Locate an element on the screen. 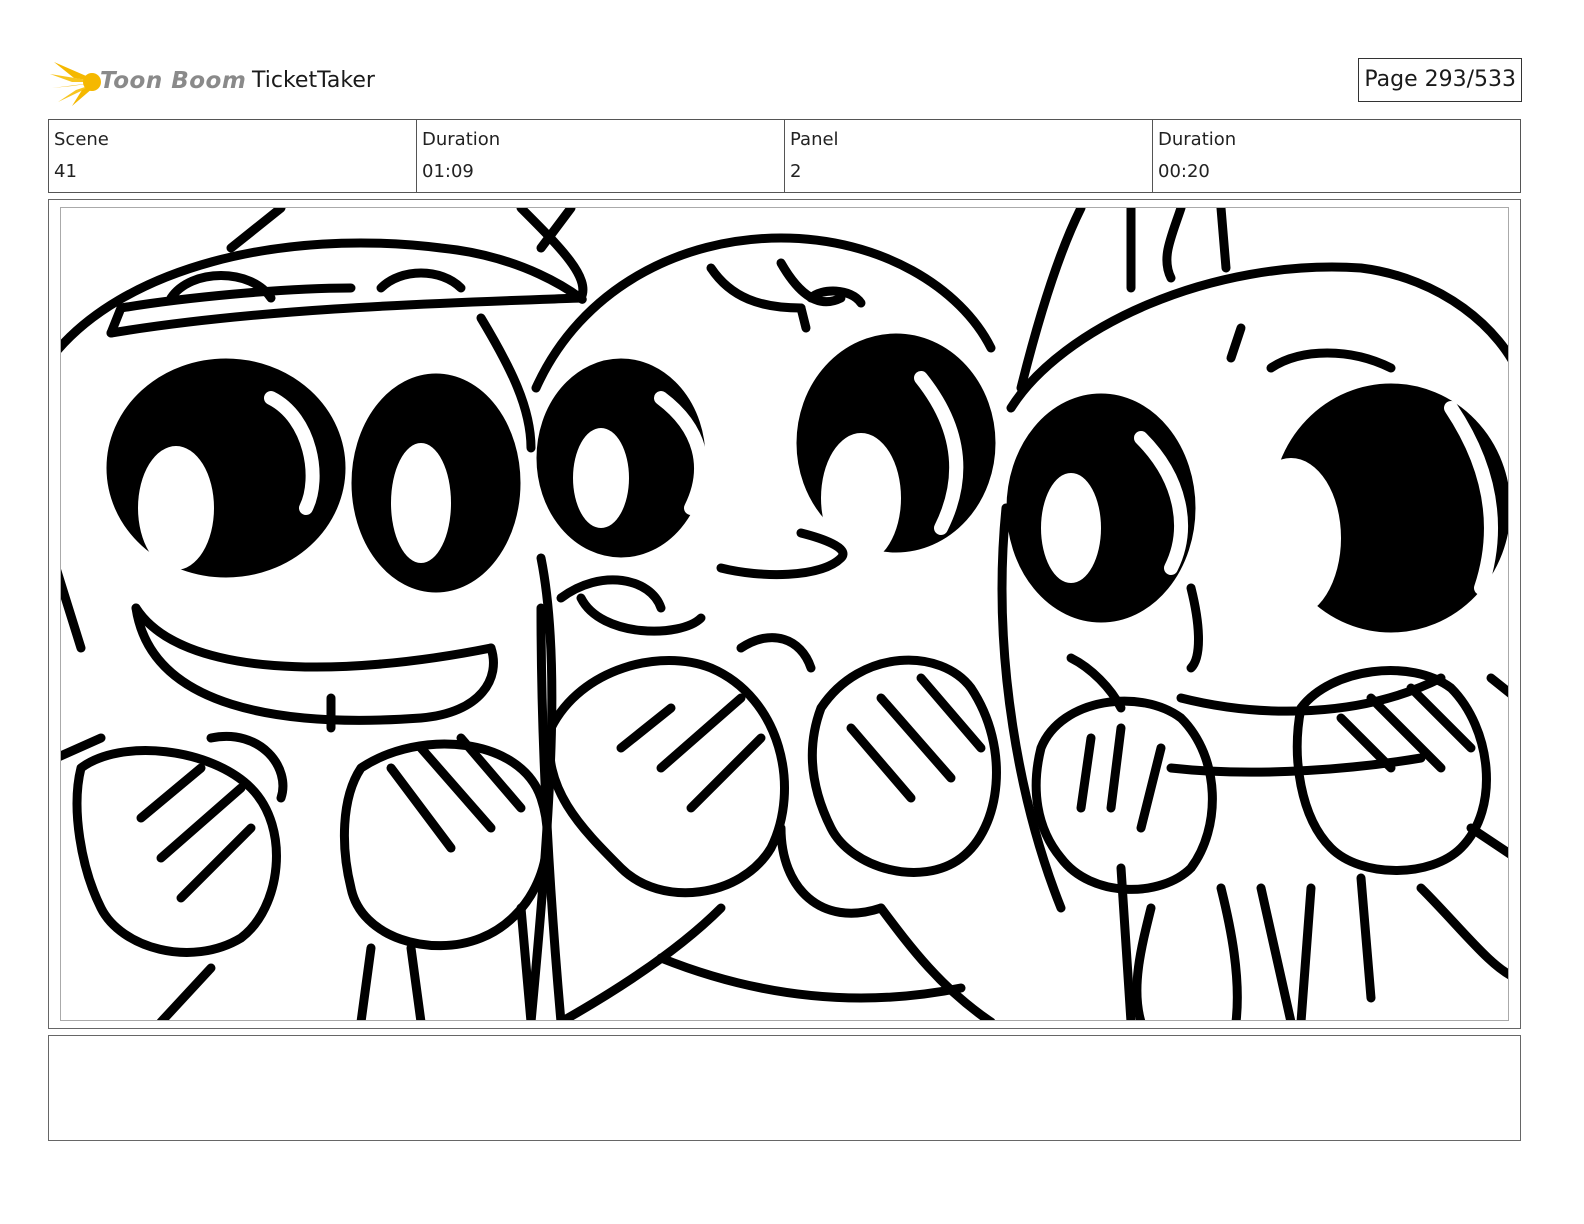 This screenshot has height=1224, width=1584. scene-label: Scene is located at coordinates (81, 139).